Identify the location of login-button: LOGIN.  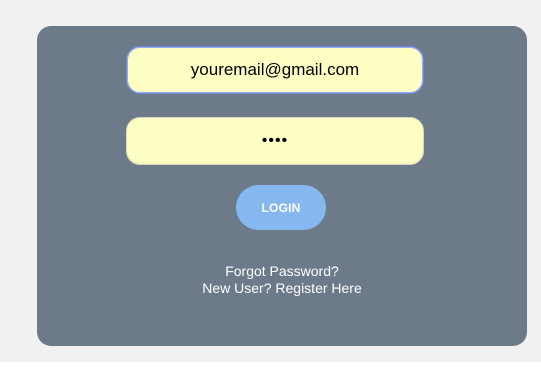
(281, 207).